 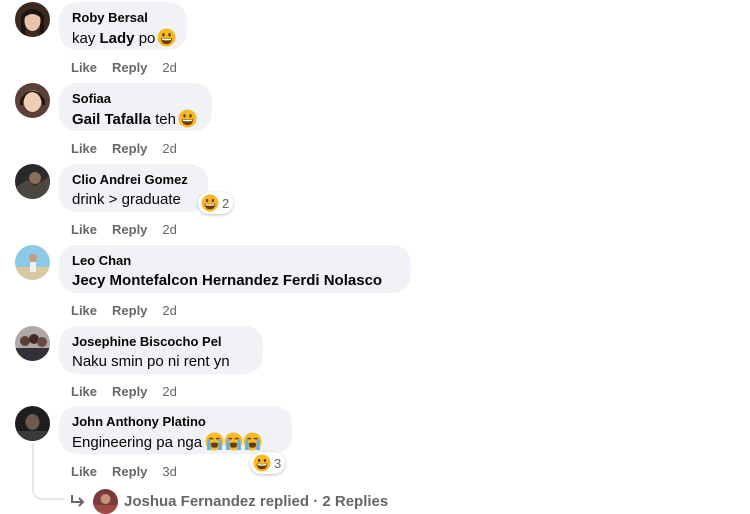 I want to click on comment-author: John Anthony Platino, so click(x=175, y=421).